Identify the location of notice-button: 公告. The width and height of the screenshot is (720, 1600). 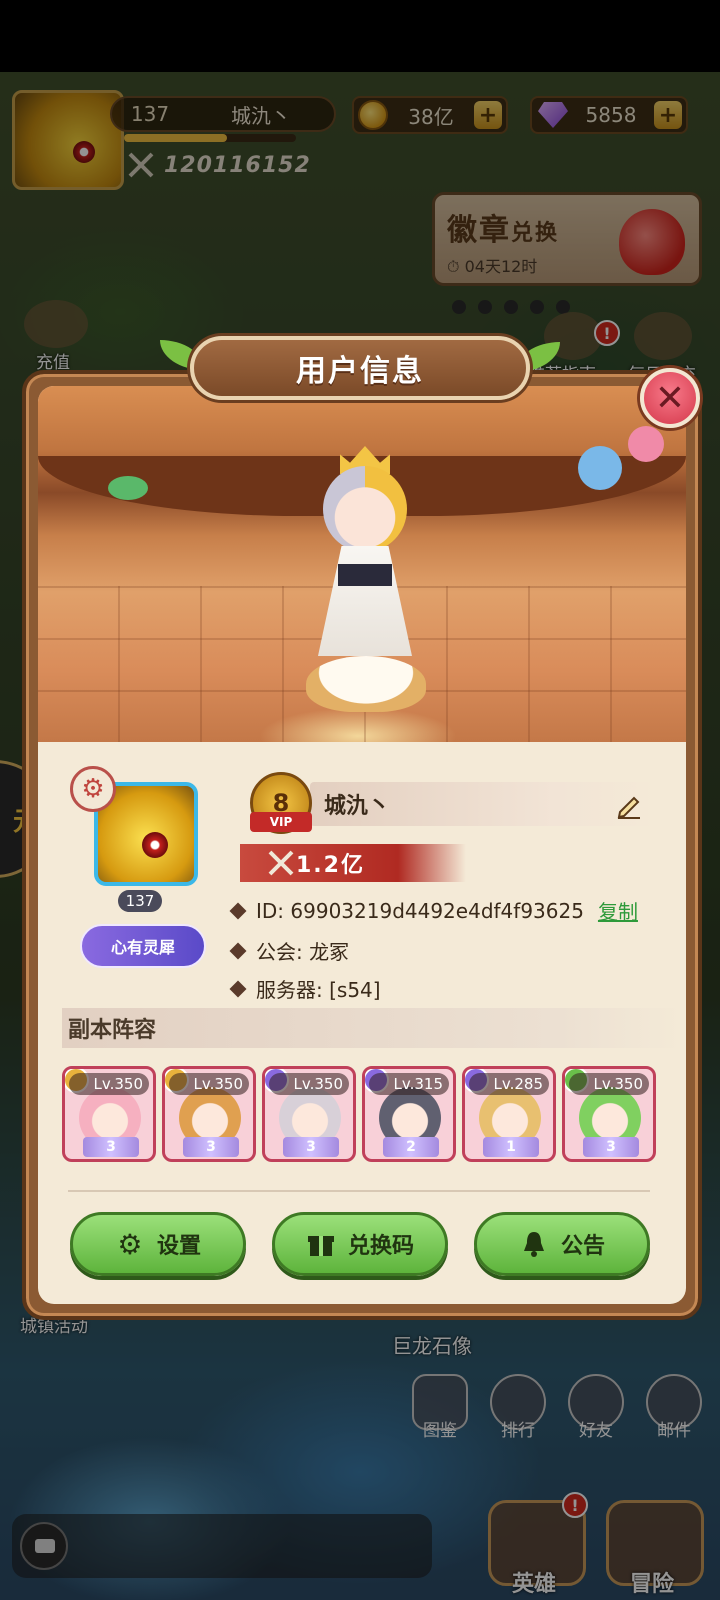
(562, 1244).